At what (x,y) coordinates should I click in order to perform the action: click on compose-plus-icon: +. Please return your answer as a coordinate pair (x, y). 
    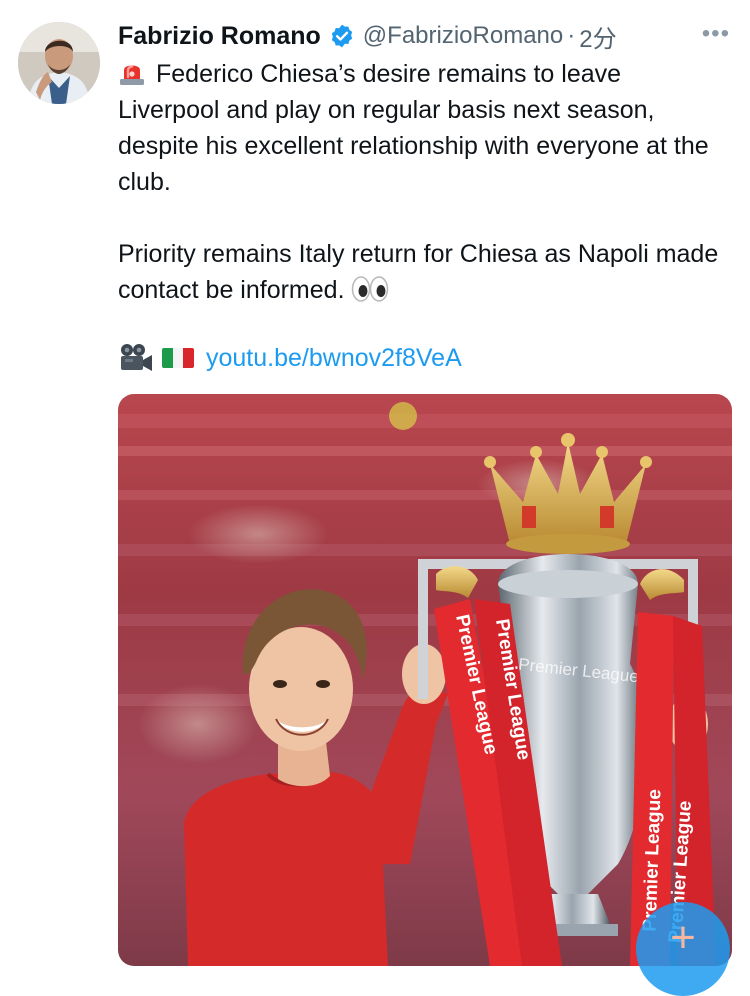
    Looking at the image, I should click on (683, 937).